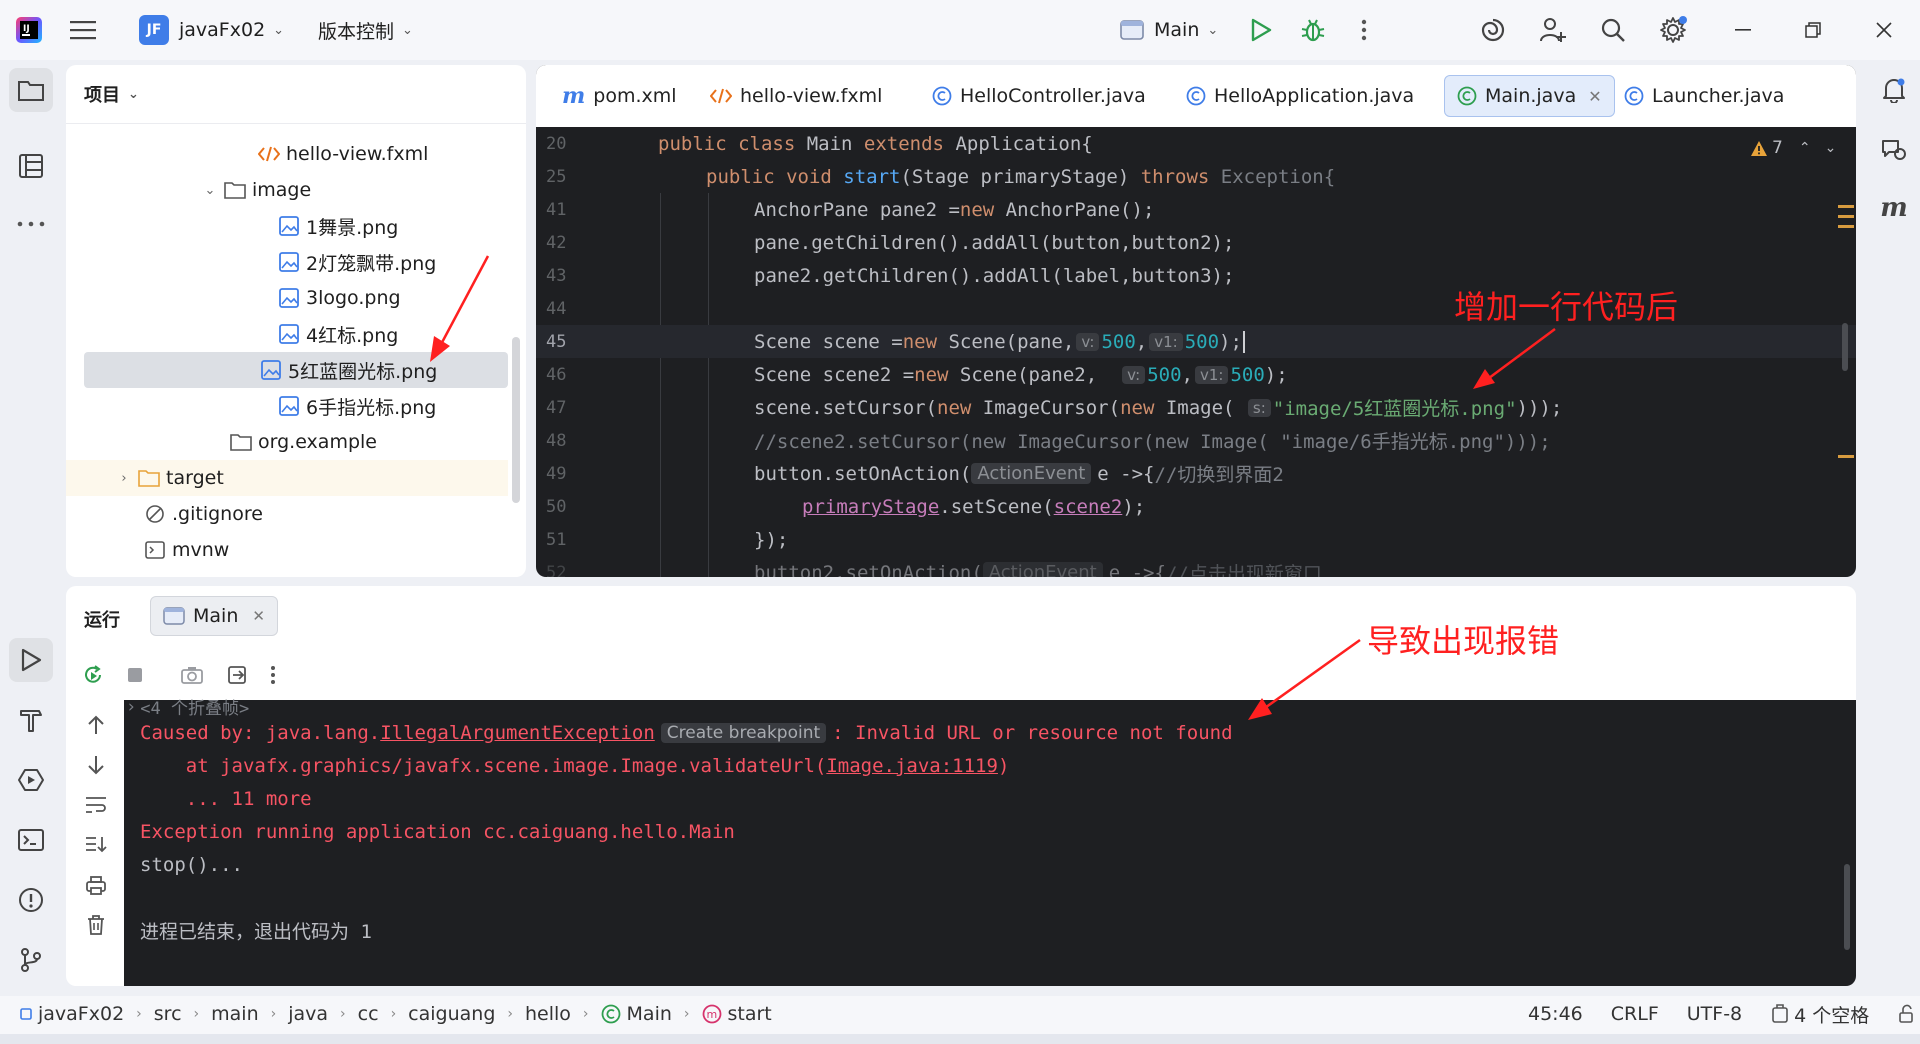 The image size is (1920, 1044). What do you see at coordinates (737, 1014) in the screenshot?
I see `breadcrumb-item: m start` at bounding box center [737, 1014].